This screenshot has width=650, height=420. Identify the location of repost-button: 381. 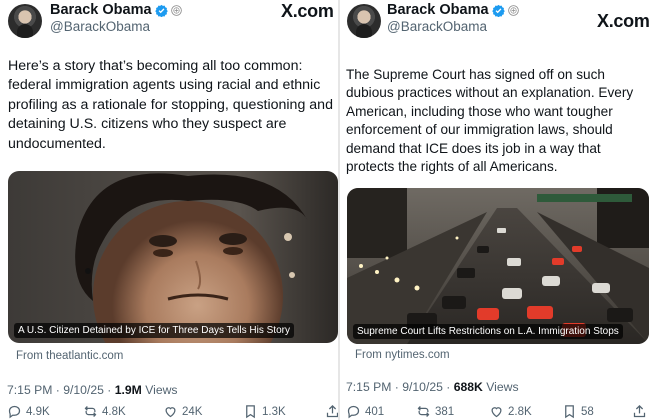
(452, 411).